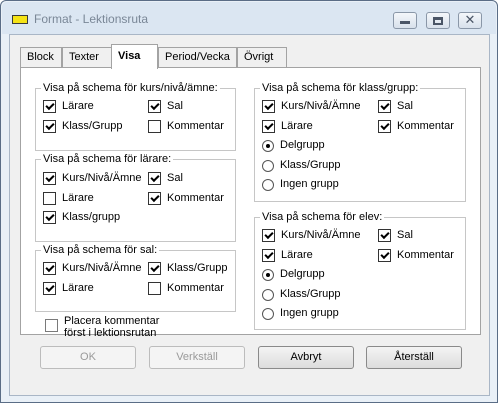 This screenshot has height=403, width=498. I want to click on checkbox-larare-kommentar: Kommentar, so click(186, 198).